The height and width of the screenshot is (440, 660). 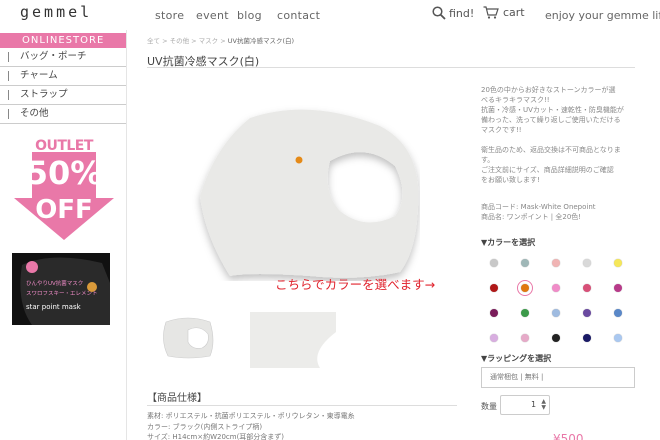 What do you see at coordinates (568, 436) in the screenshot?
I see `price: ¥500` at bounding box center [568, 436].